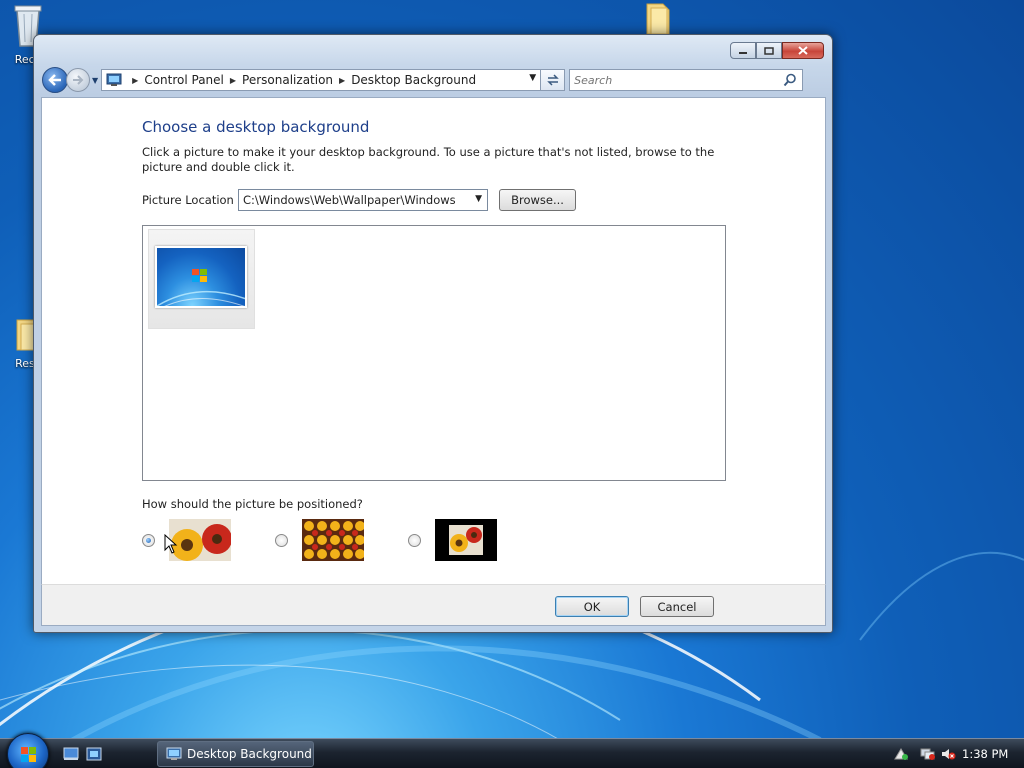  Describe the element at coordinates (188, 200) in the screenshot. I see `picture-location-label: Picture Location` at that location.